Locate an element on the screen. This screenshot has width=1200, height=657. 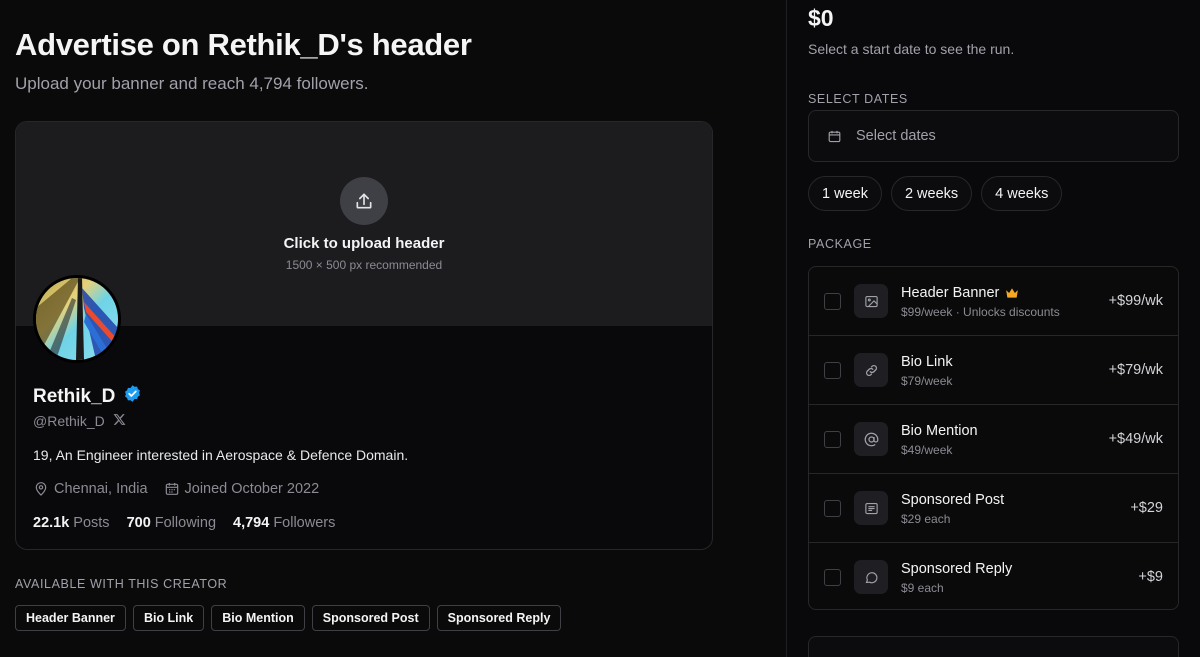
location-pin-icon is located at coordinates (41, 489).